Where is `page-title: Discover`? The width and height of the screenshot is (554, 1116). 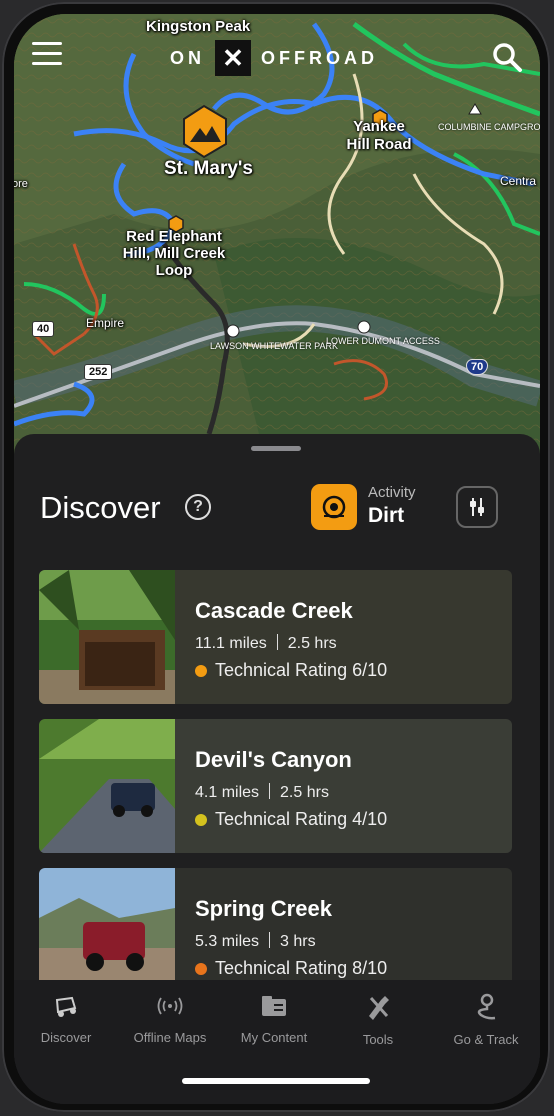
page-title: Discover is located at coordinates (100, 507).